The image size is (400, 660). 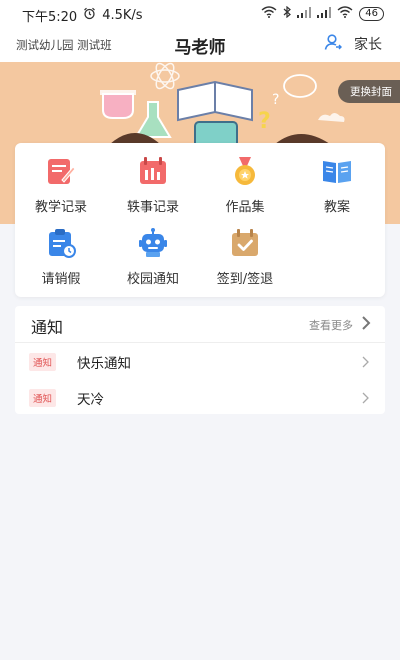 What do you see at coordinates (64, 45) in the screenshot?
I see `school-class-label: 测试幼儿园 测试班` at bounding box center [64, 45].